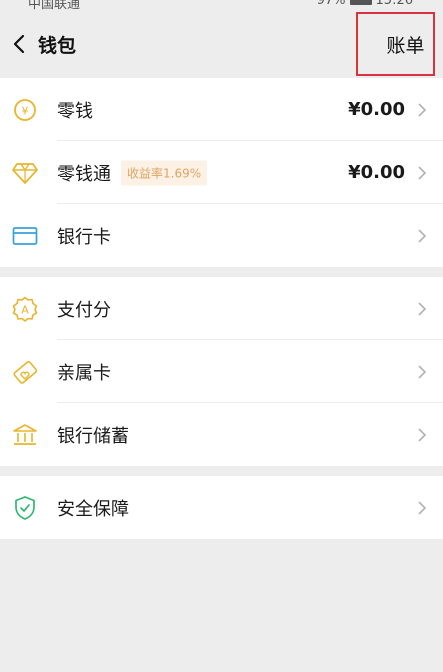 The height and width of the screenshot is (672, 443). I want to click on clock: 15:26, so click(394, 4).